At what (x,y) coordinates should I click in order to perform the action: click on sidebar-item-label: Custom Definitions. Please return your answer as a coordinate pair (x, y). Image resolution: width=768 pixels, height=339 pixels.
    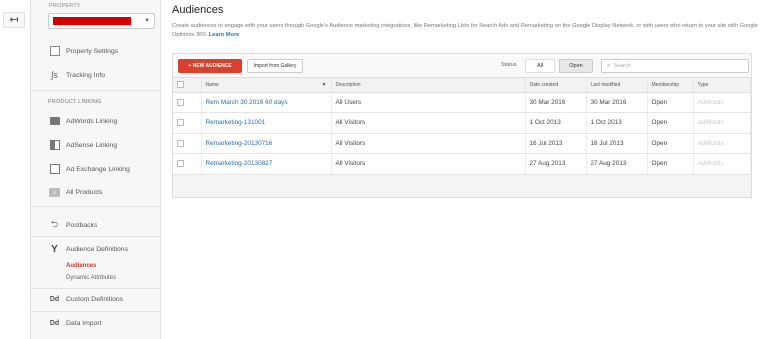
    Looking at the image, I should click on (95, 299).